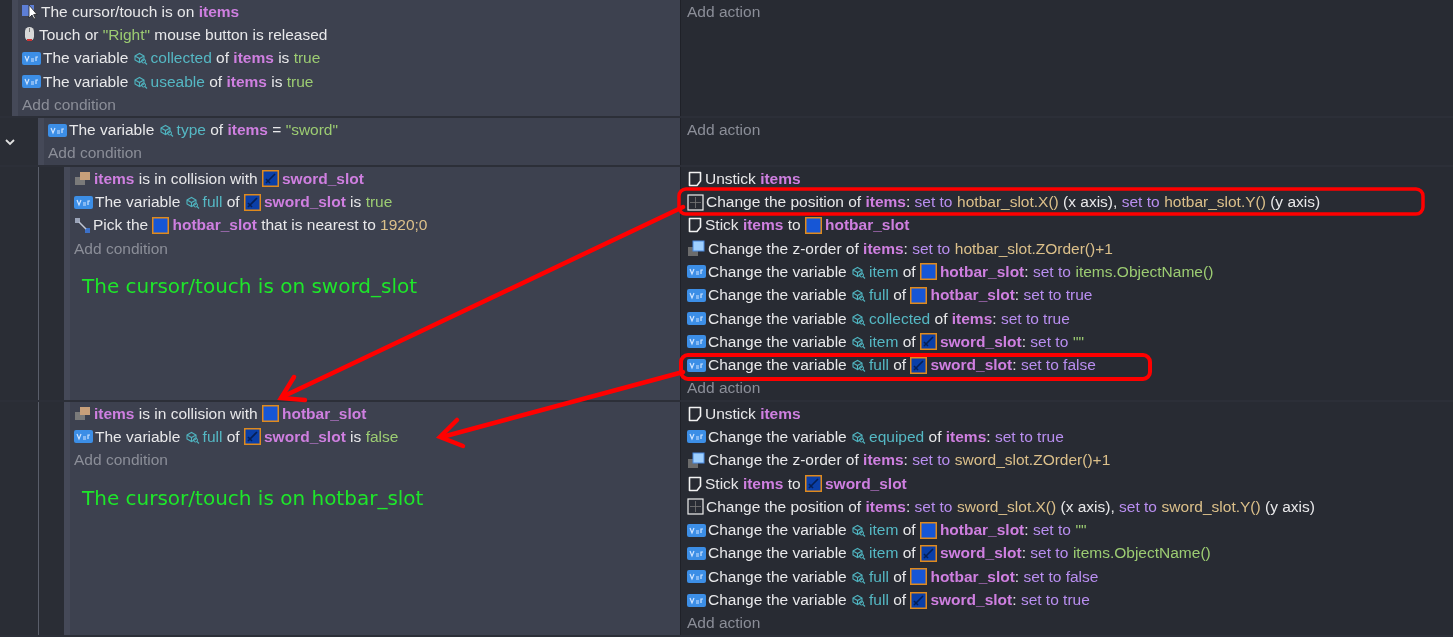 The width and height of the screenshot is (1453, 637). I want to click on condition-row: Touch or "Right" mouse button is released, so click(351, 35).